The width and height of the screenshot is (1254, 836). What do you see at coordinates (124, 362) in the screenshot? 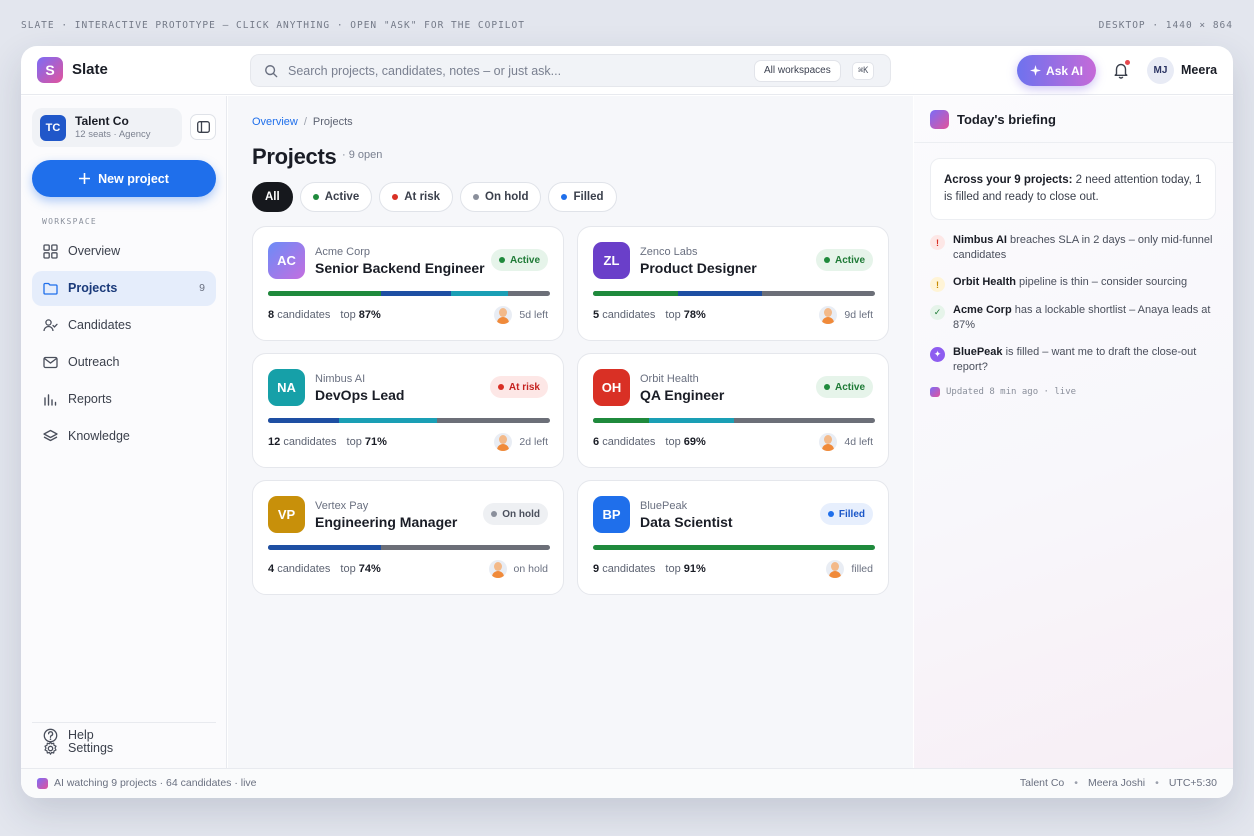
I see `sidebar-item-outreach: Outreach` at bounding box center [124, 362].